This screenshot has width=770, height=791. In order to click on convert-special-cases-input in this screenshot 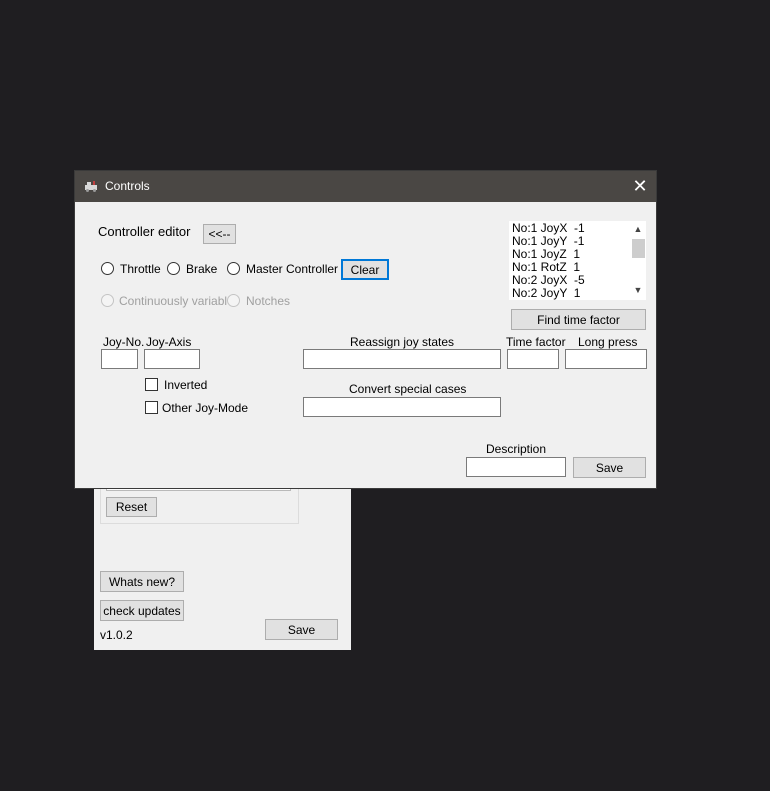, I will do `click(402, 407)`.